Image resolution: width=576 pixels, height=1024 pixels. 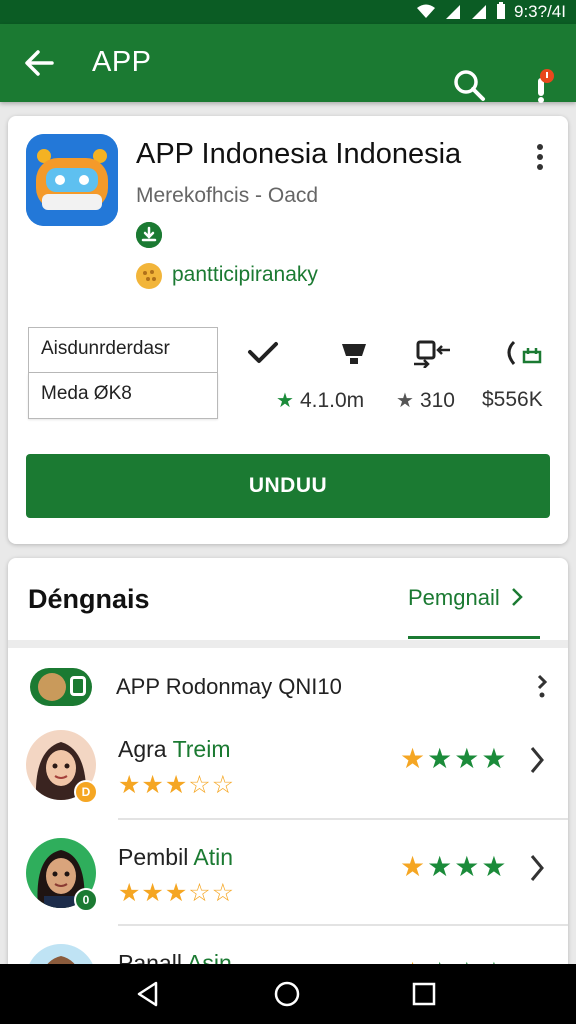 I want to click on system-nav-bar, so click(x=288, y=994).